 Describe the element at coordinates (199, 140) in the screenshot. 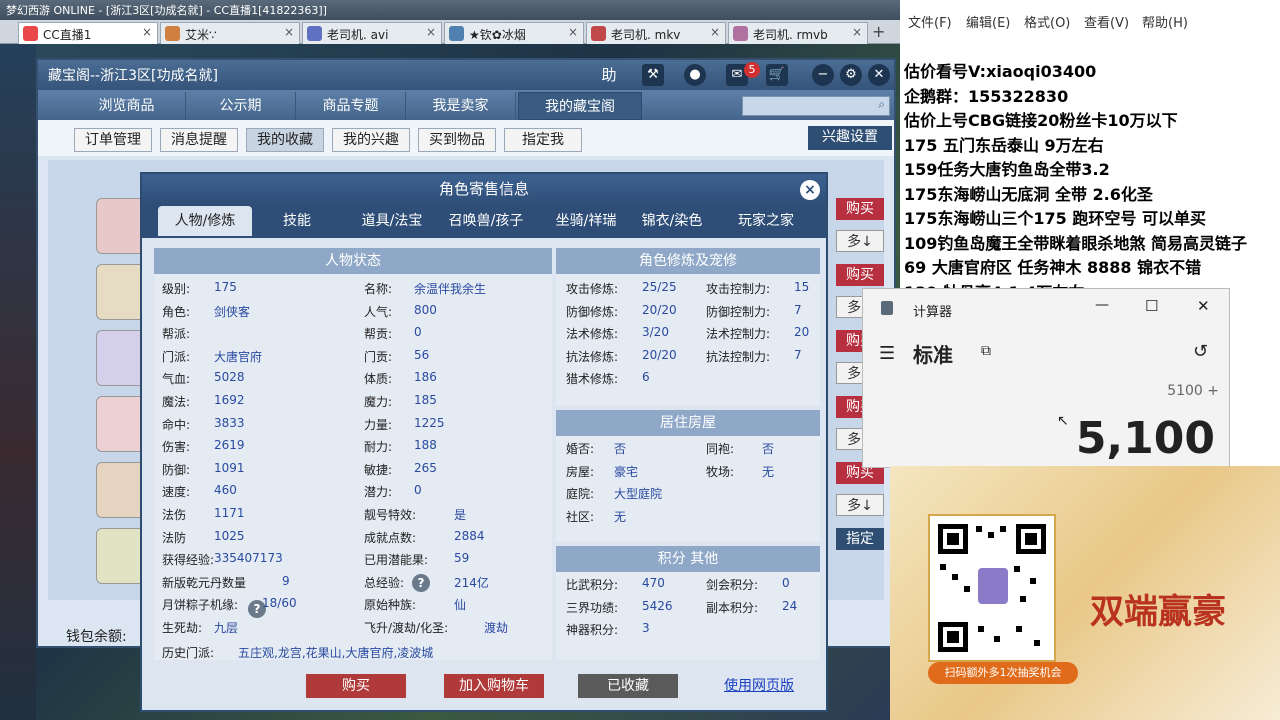

I see `message-reminder-button: 消息提醒` at that location.